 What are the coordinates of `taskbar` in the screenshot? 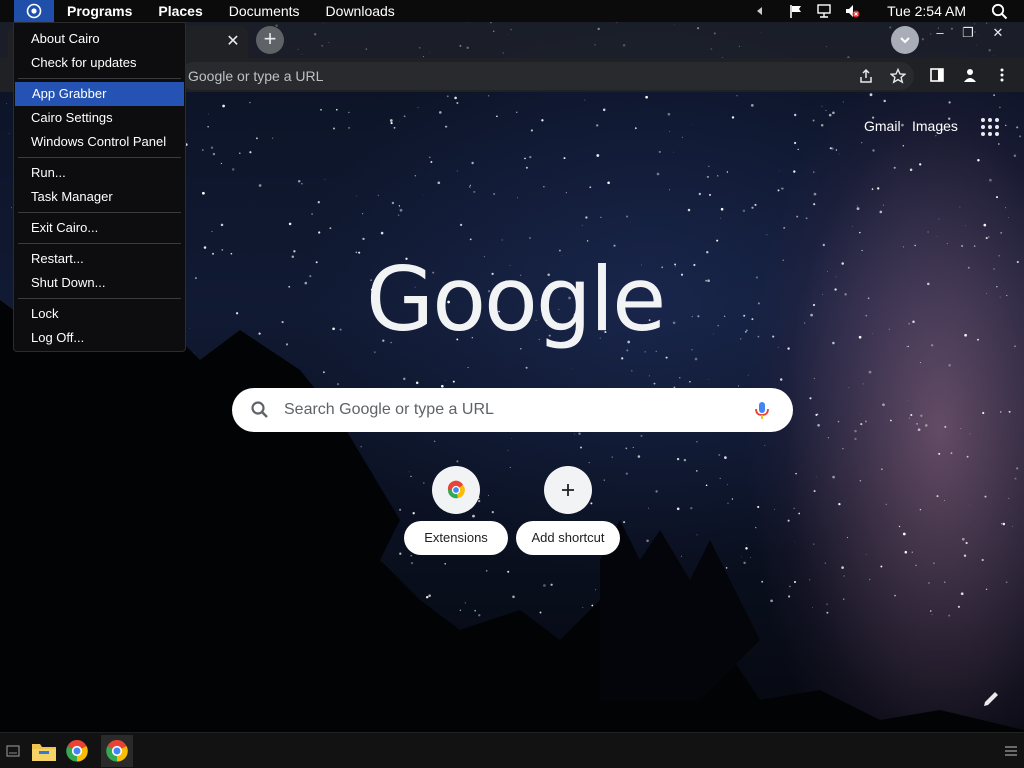 It's located at (512, 750).